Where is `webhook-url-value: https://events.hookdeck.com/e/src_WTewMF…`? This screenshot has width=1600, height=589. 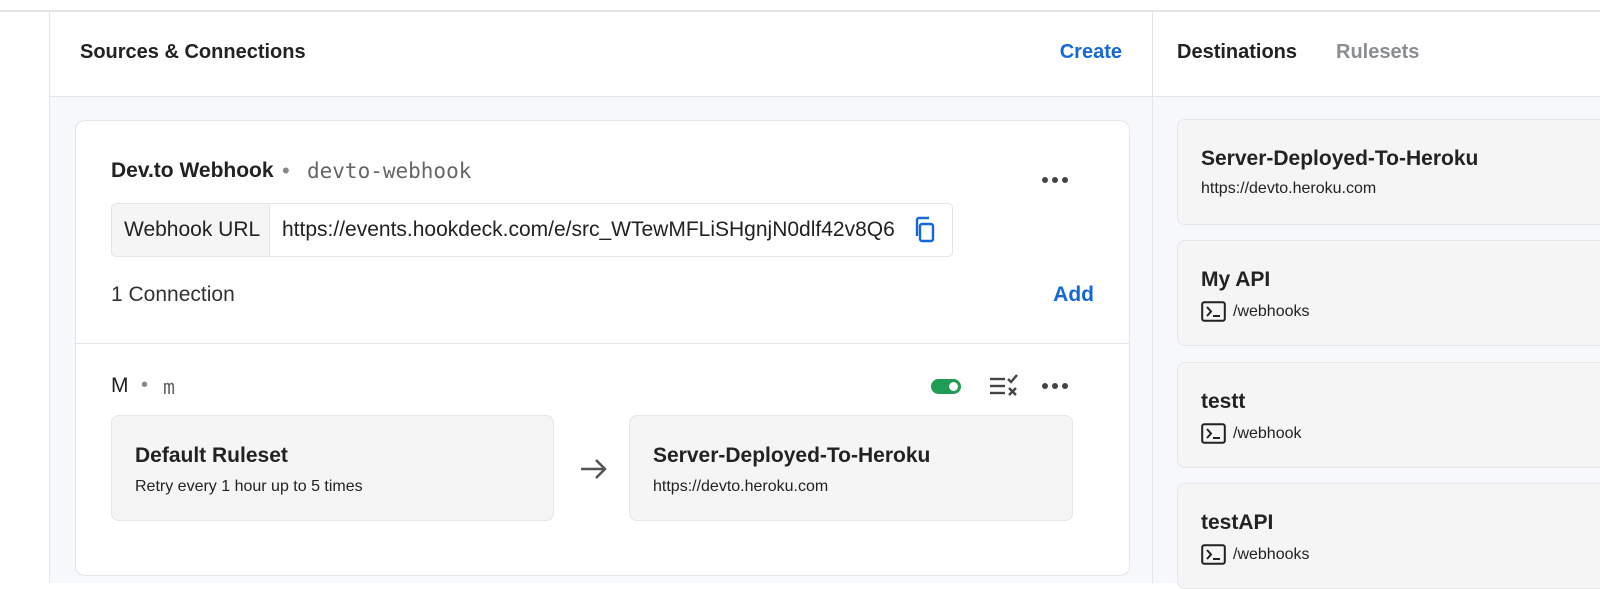 webhook-url-value: https://events.hookdeck.com/e/src_WTewMF… is located at coordinates (587, 230).